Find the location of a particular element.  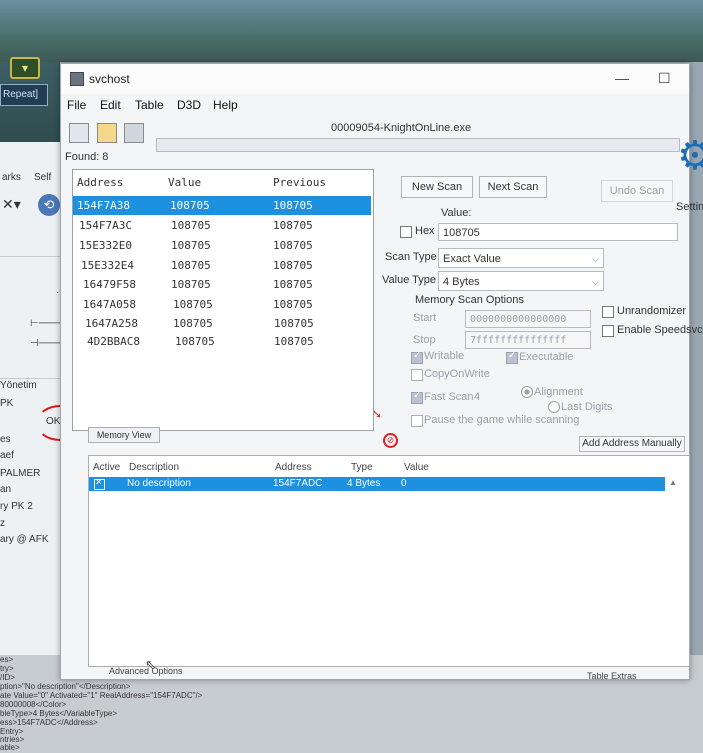

add-address-manually-button: Add Address Manually is located at coordinates (632, 444).